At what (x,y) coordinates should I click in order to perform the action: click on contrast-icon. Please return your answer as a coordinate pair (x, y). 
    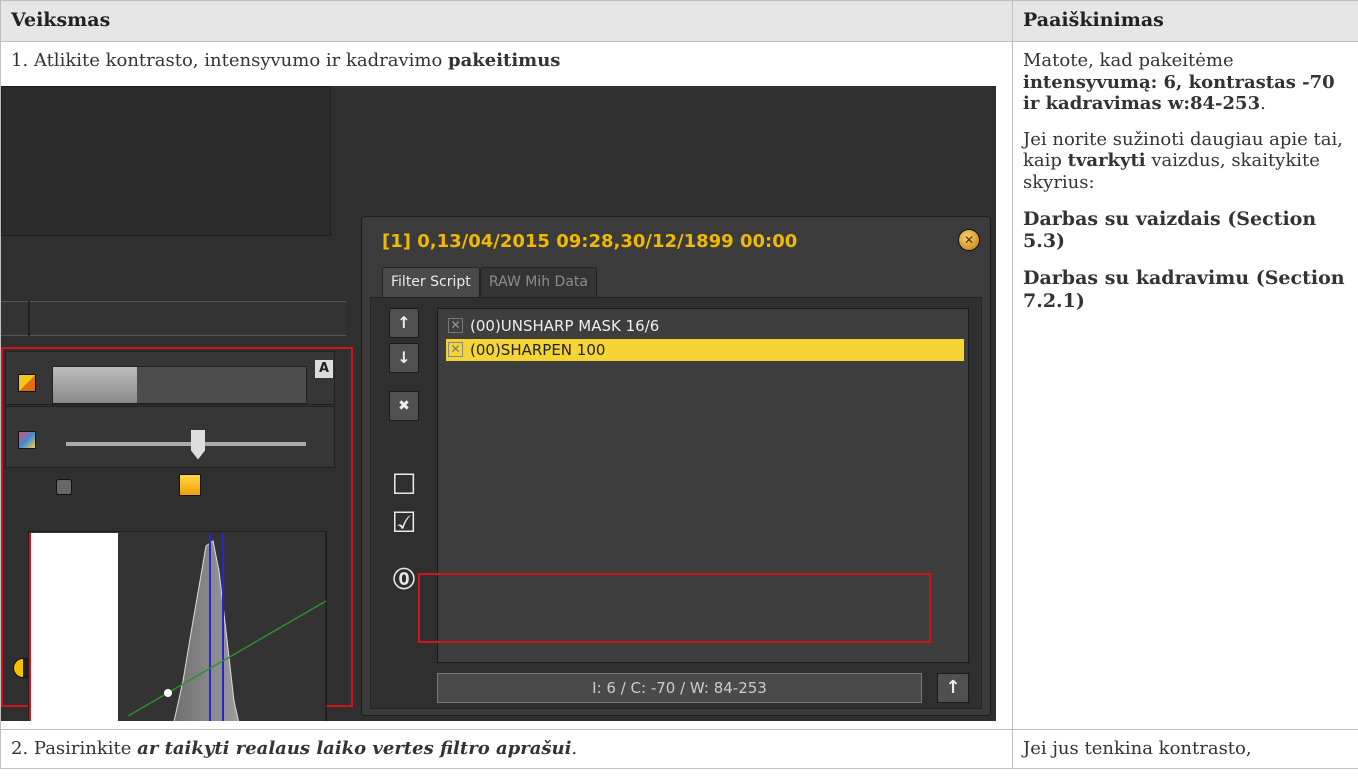
    Looking at the image, I should click on (27, 439).